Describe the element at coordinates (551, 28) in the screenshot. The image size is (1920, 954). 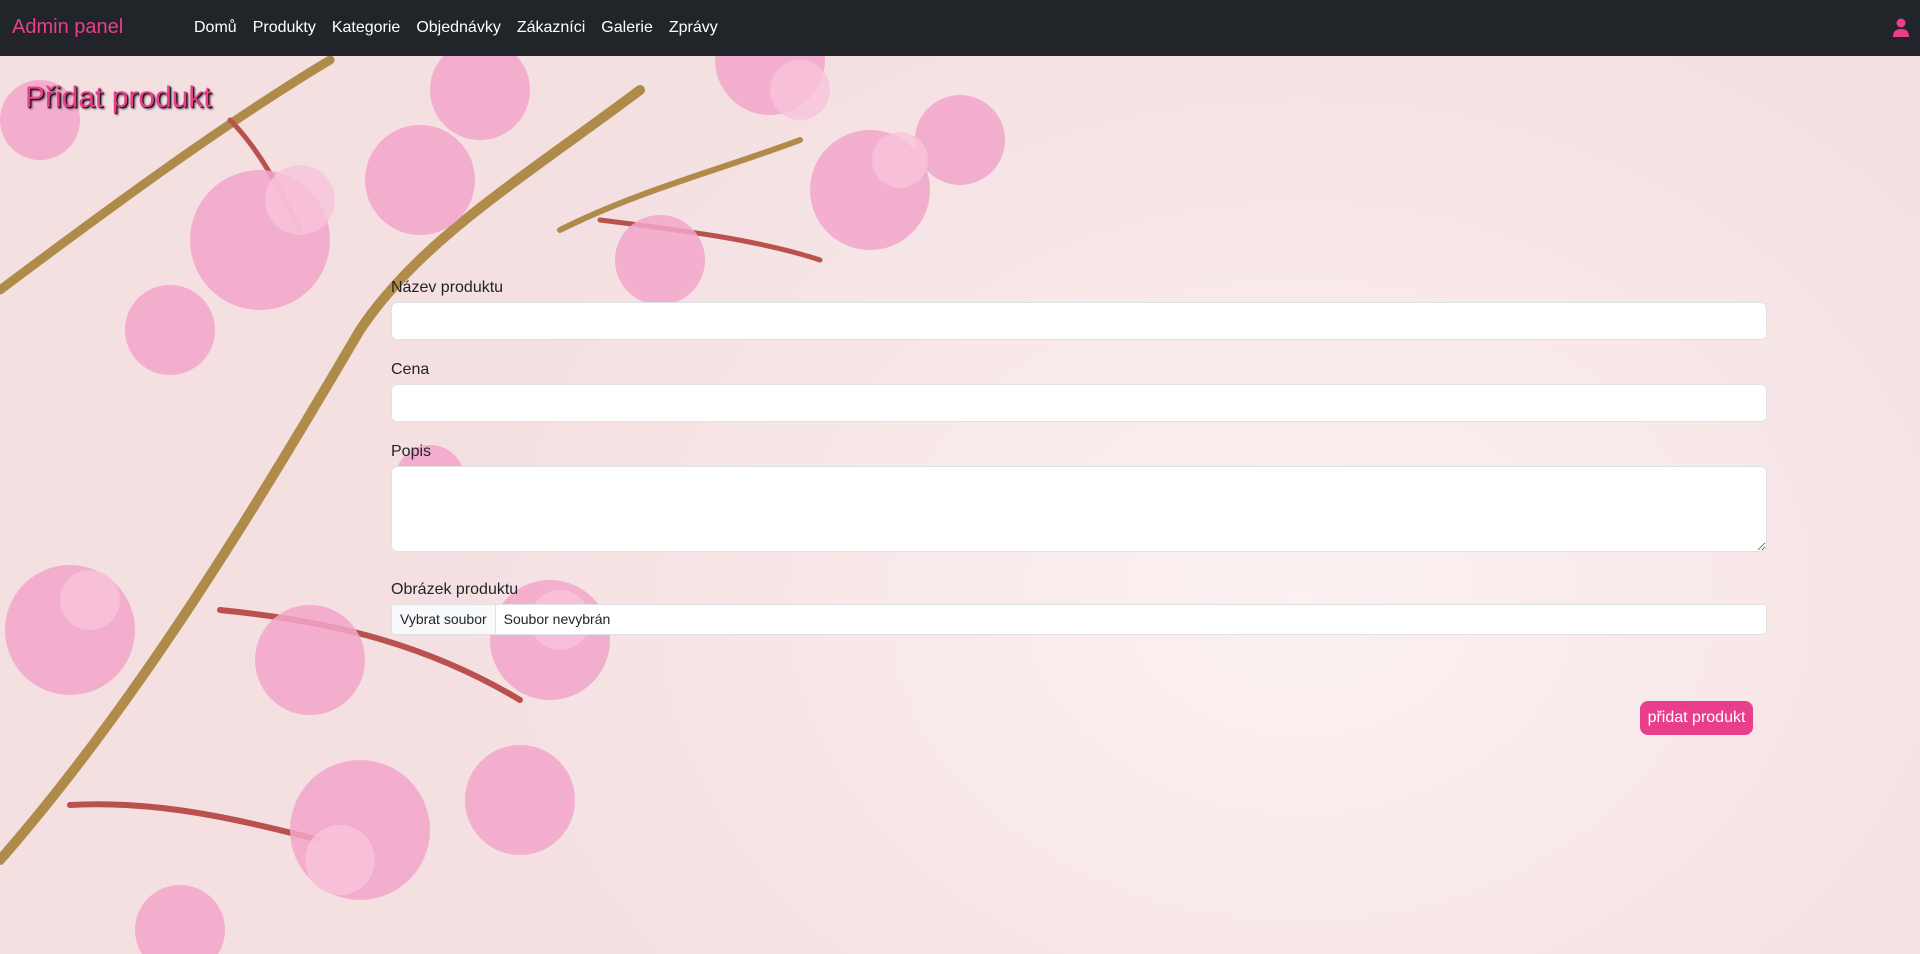
I see `nav-link-customers: Zákazníci` at that location.